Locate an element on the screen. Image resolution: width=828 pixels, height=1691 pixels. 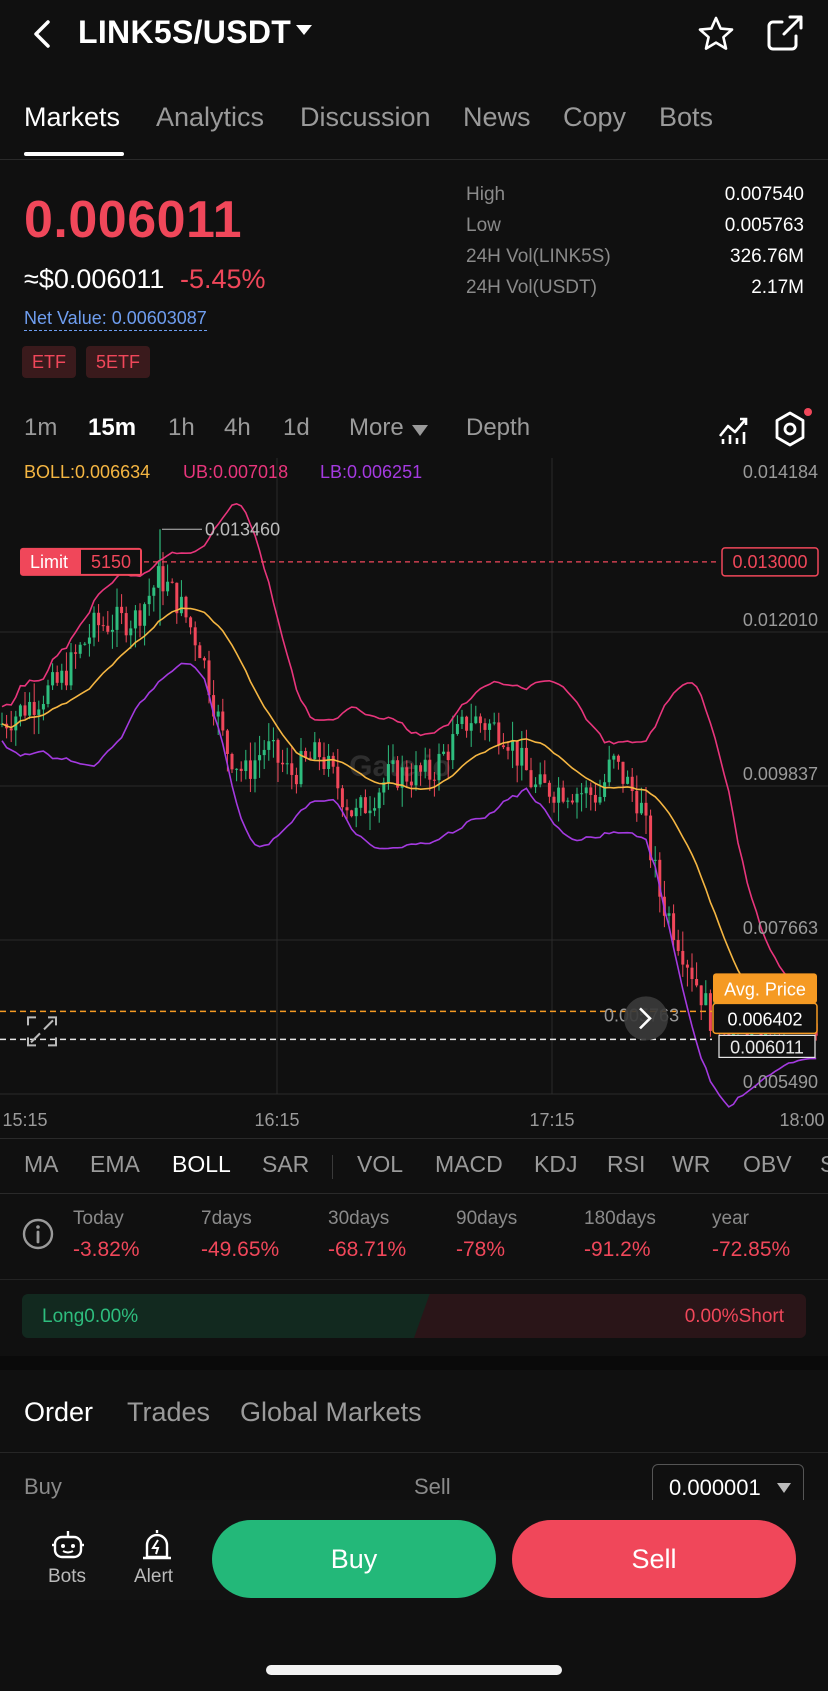
indicator-rsi: RSI is located at coordinates (626, 1164).